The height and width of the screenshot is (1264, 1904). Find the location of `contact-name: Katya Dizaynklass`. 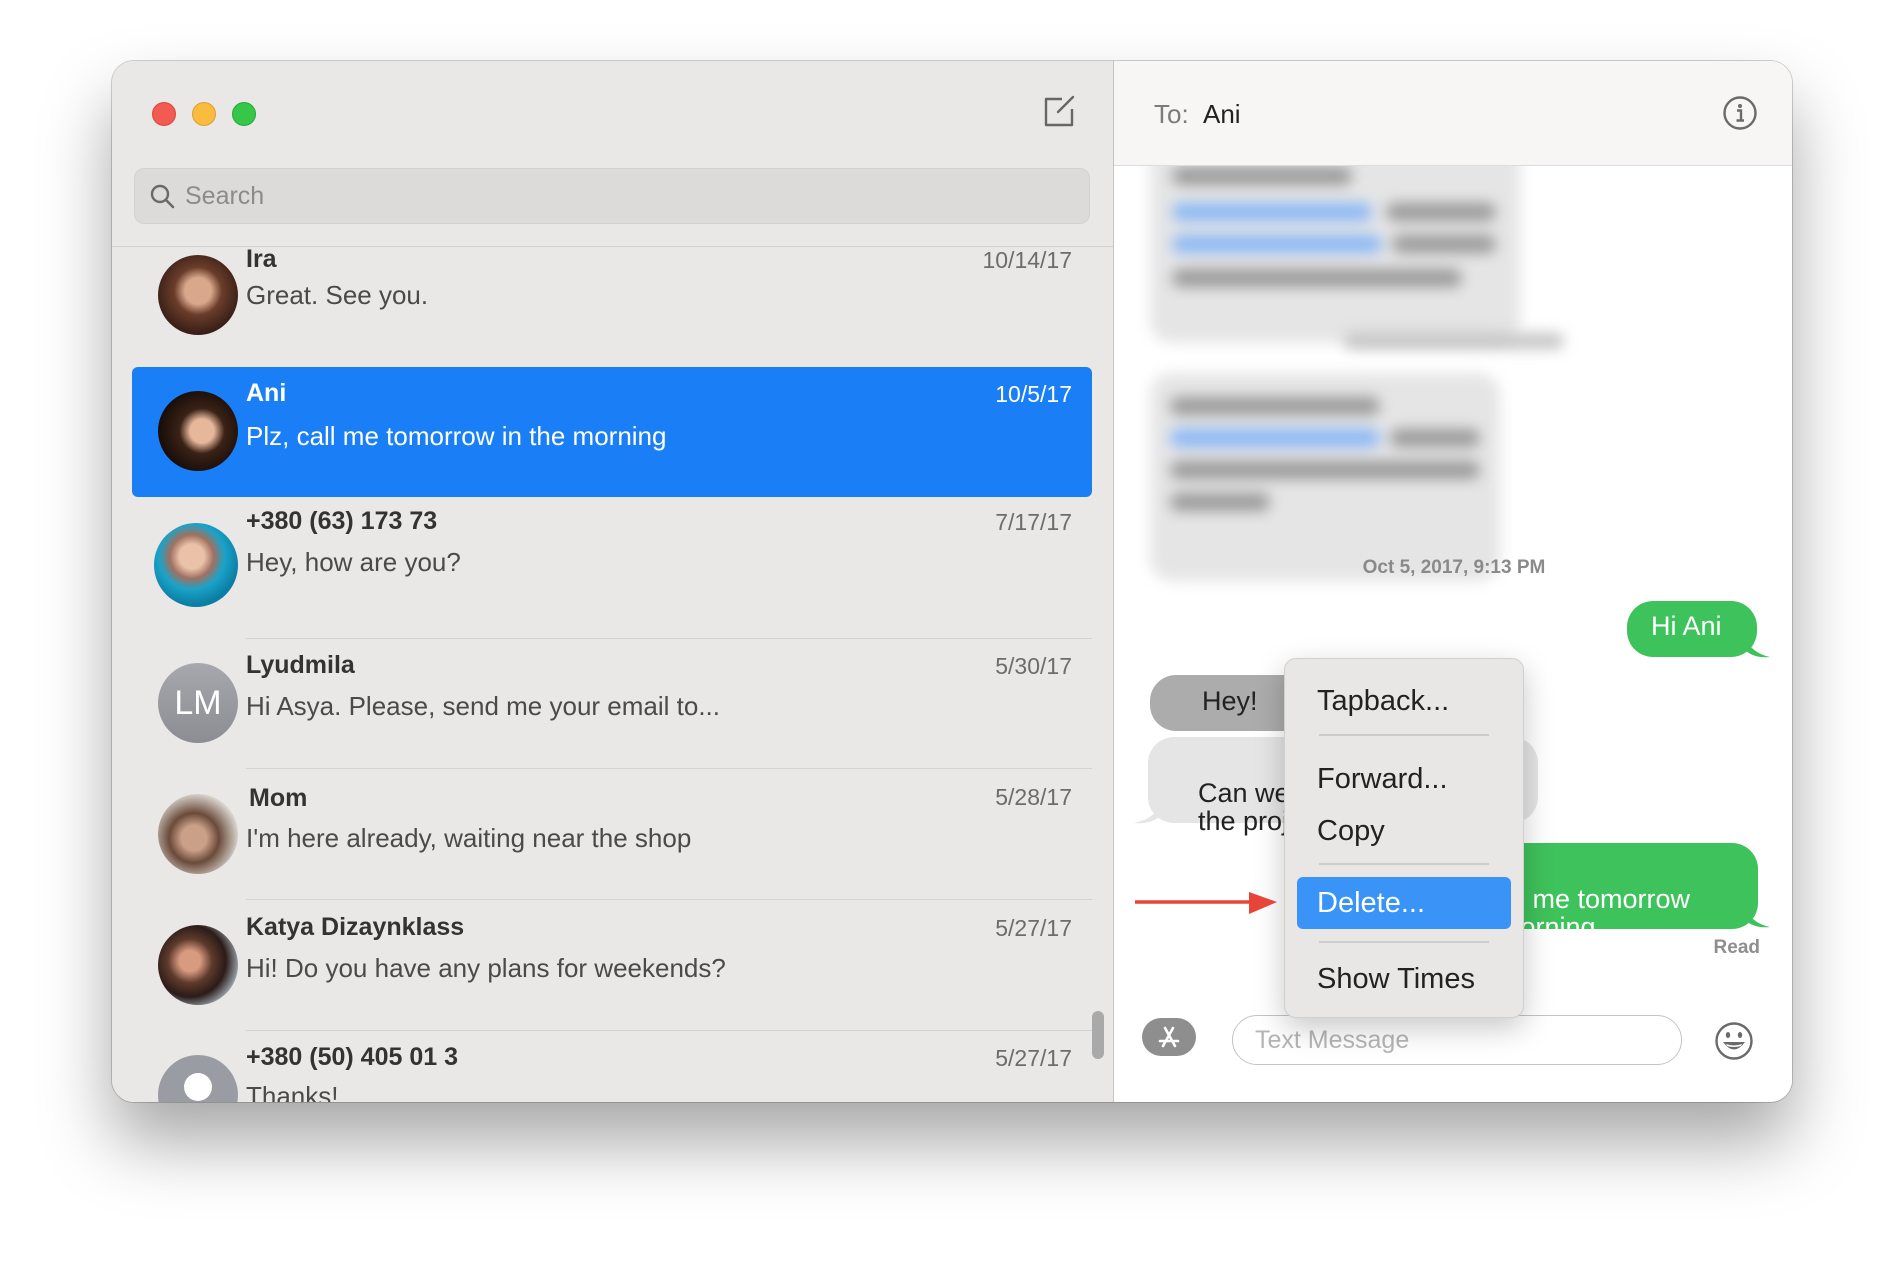

contact-name: Katya Dizaynklass is located at coordinates (355, 927).